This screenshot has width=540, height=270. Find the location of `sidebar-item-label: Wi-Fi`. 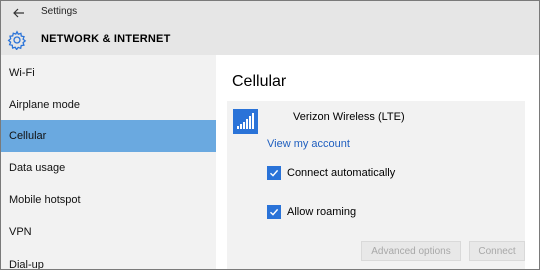

sidebar-item-label: Wi-Fi is located at coordinates (22, 73).